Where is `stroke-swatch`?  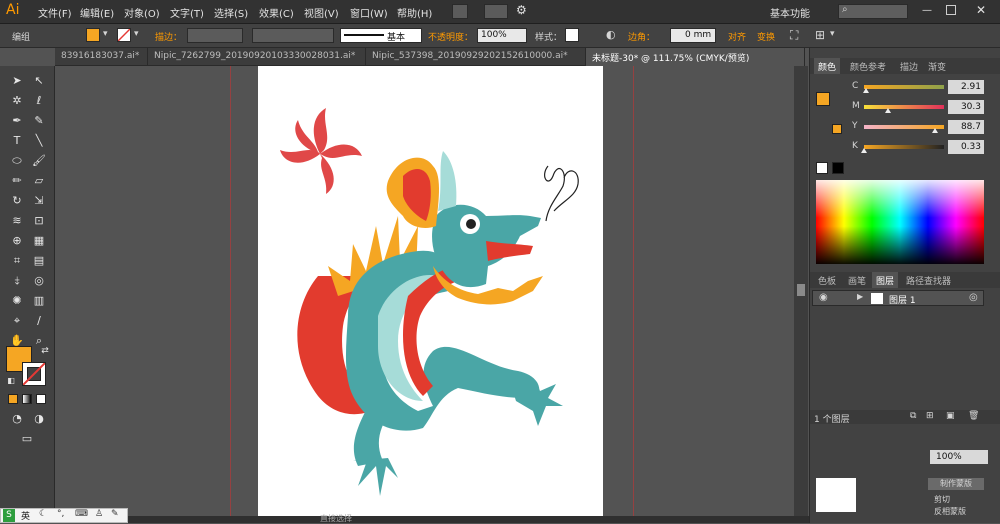
stroke-swatch is located at coordinates (124, 35).